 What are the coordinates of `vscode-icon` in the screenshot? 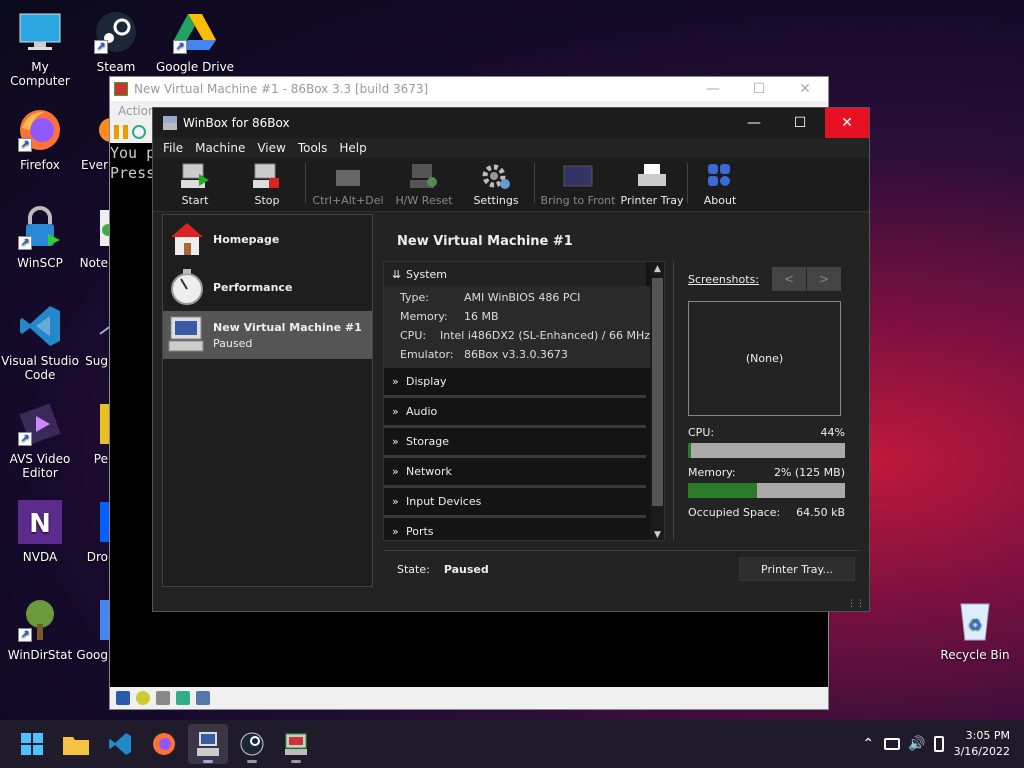 It's located at (40, 326).